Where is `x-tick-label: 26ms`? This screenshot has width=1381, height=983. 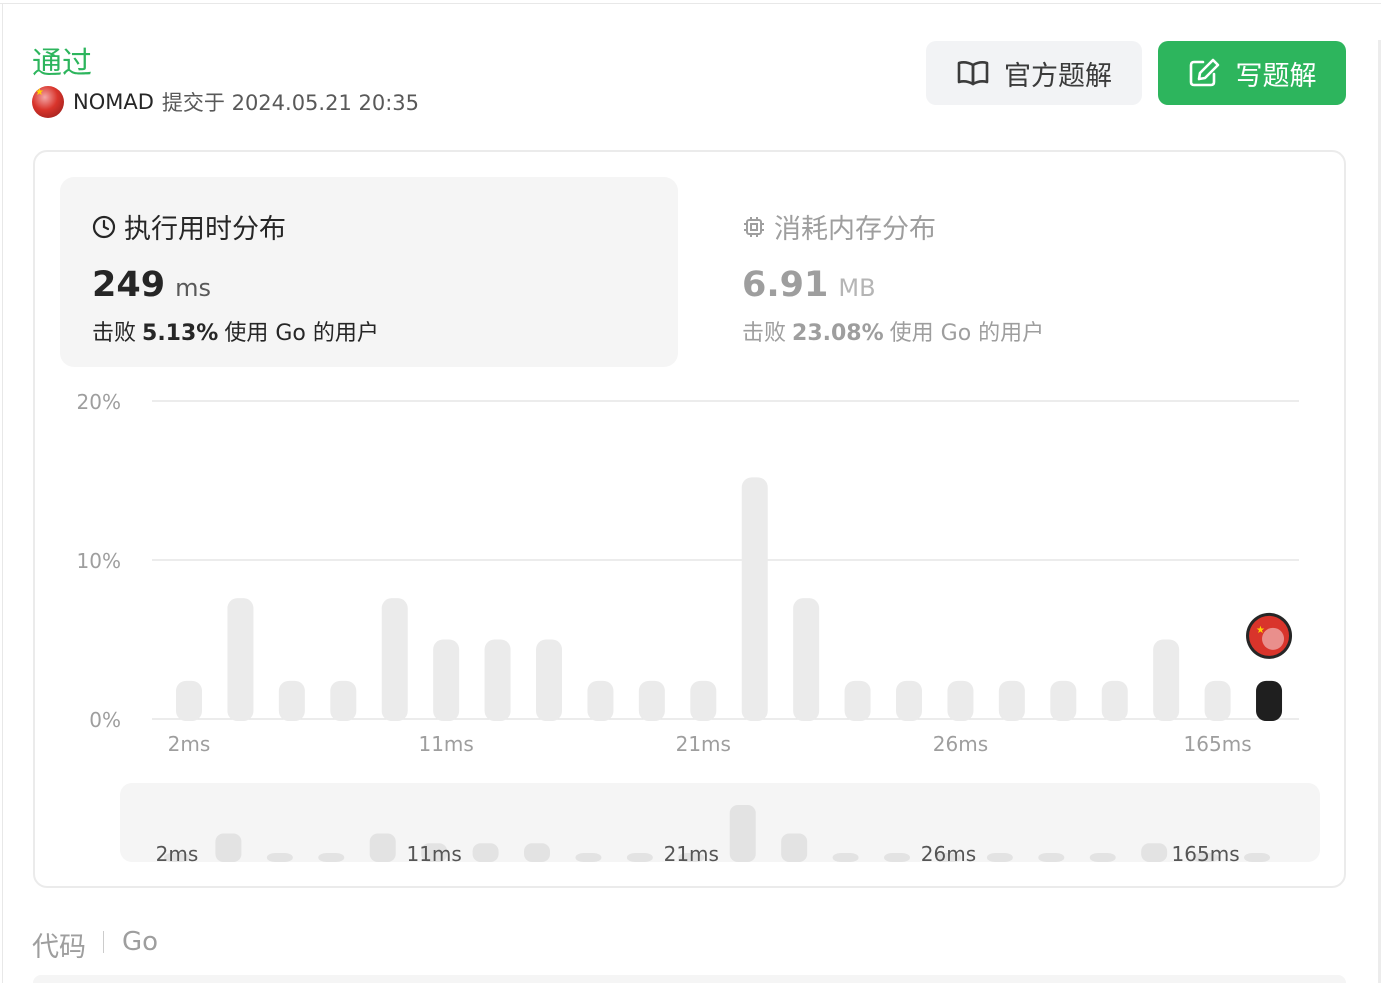
x-tick-label: 26ms is located at coordinates (960, 744).